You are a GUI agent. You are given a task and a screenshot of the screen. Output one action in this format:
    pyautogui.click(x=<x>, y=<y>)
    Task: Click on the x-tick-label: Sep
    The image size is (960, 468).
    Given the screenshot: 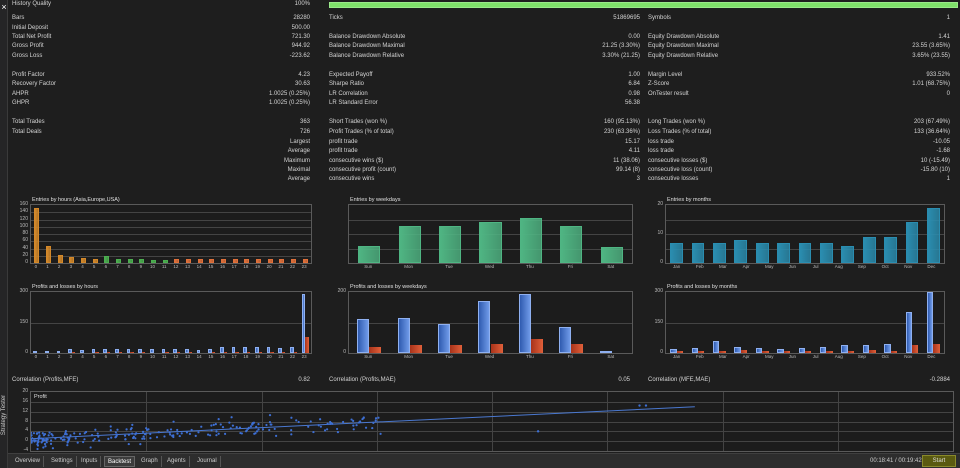 What is the action you would take?
    pyautogui.click(x=861, y=356)
    